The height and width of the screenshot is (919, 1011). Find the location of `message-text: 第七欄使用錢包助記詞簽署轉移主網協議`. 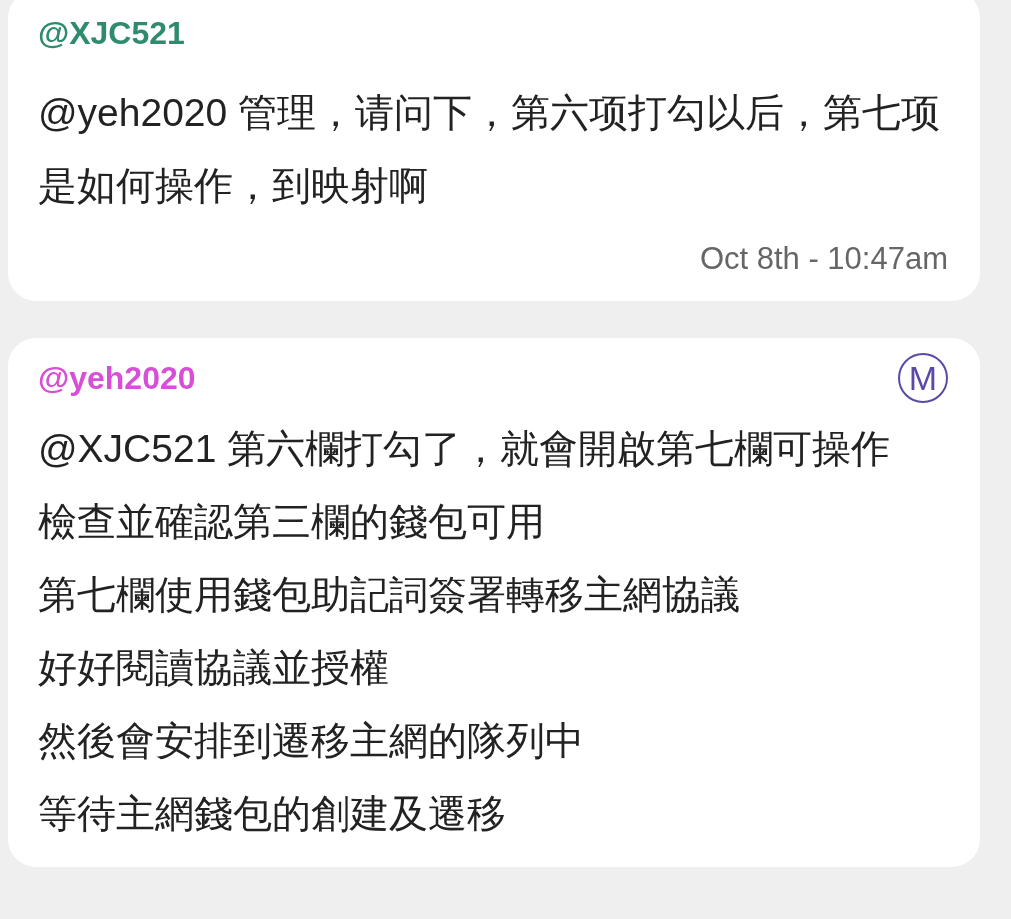

message-text: 第七欄使用錢包助記詞簽署轉移主網協議 is located at coordinates (389, 595).